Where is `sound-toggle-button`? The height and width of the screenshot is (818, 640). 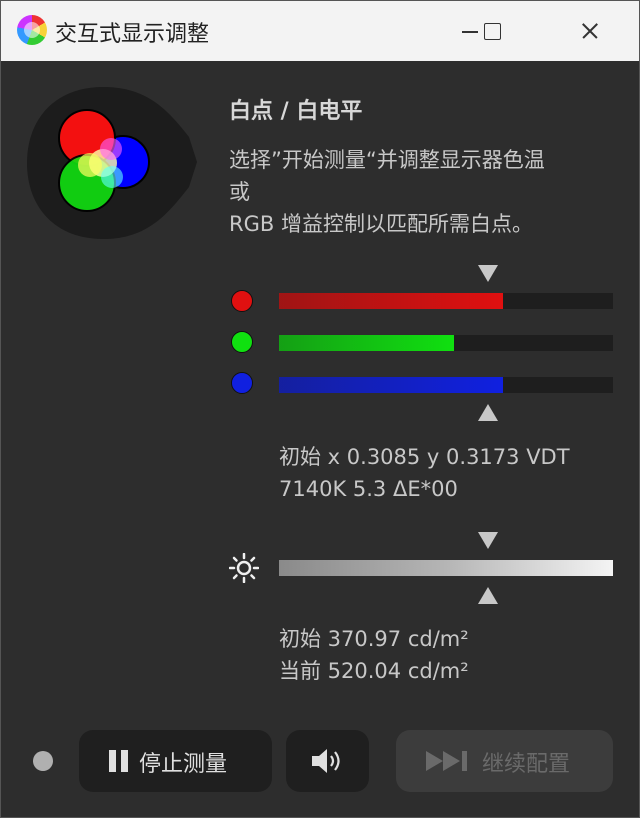
sound-toggle-button is located at coordinates (327, 761).